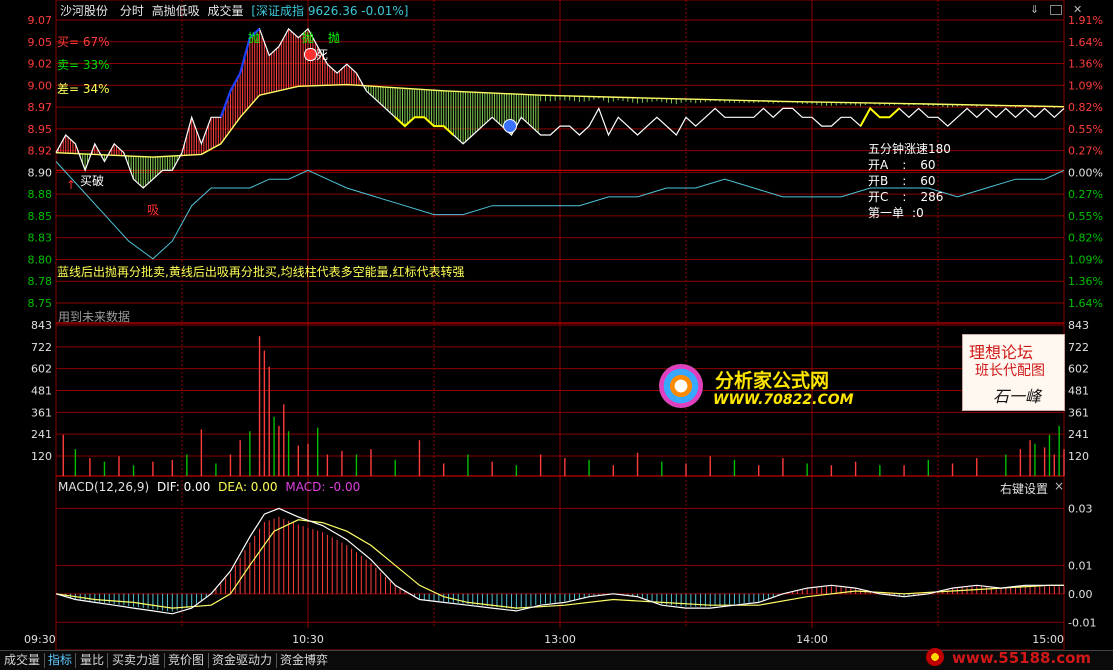 This screenshot has height=670, width=1113. What do you see at coordinates (308, 639) in the screenshot?
I see `time-tick-label: 10:30` at bounding box center [308, 639].